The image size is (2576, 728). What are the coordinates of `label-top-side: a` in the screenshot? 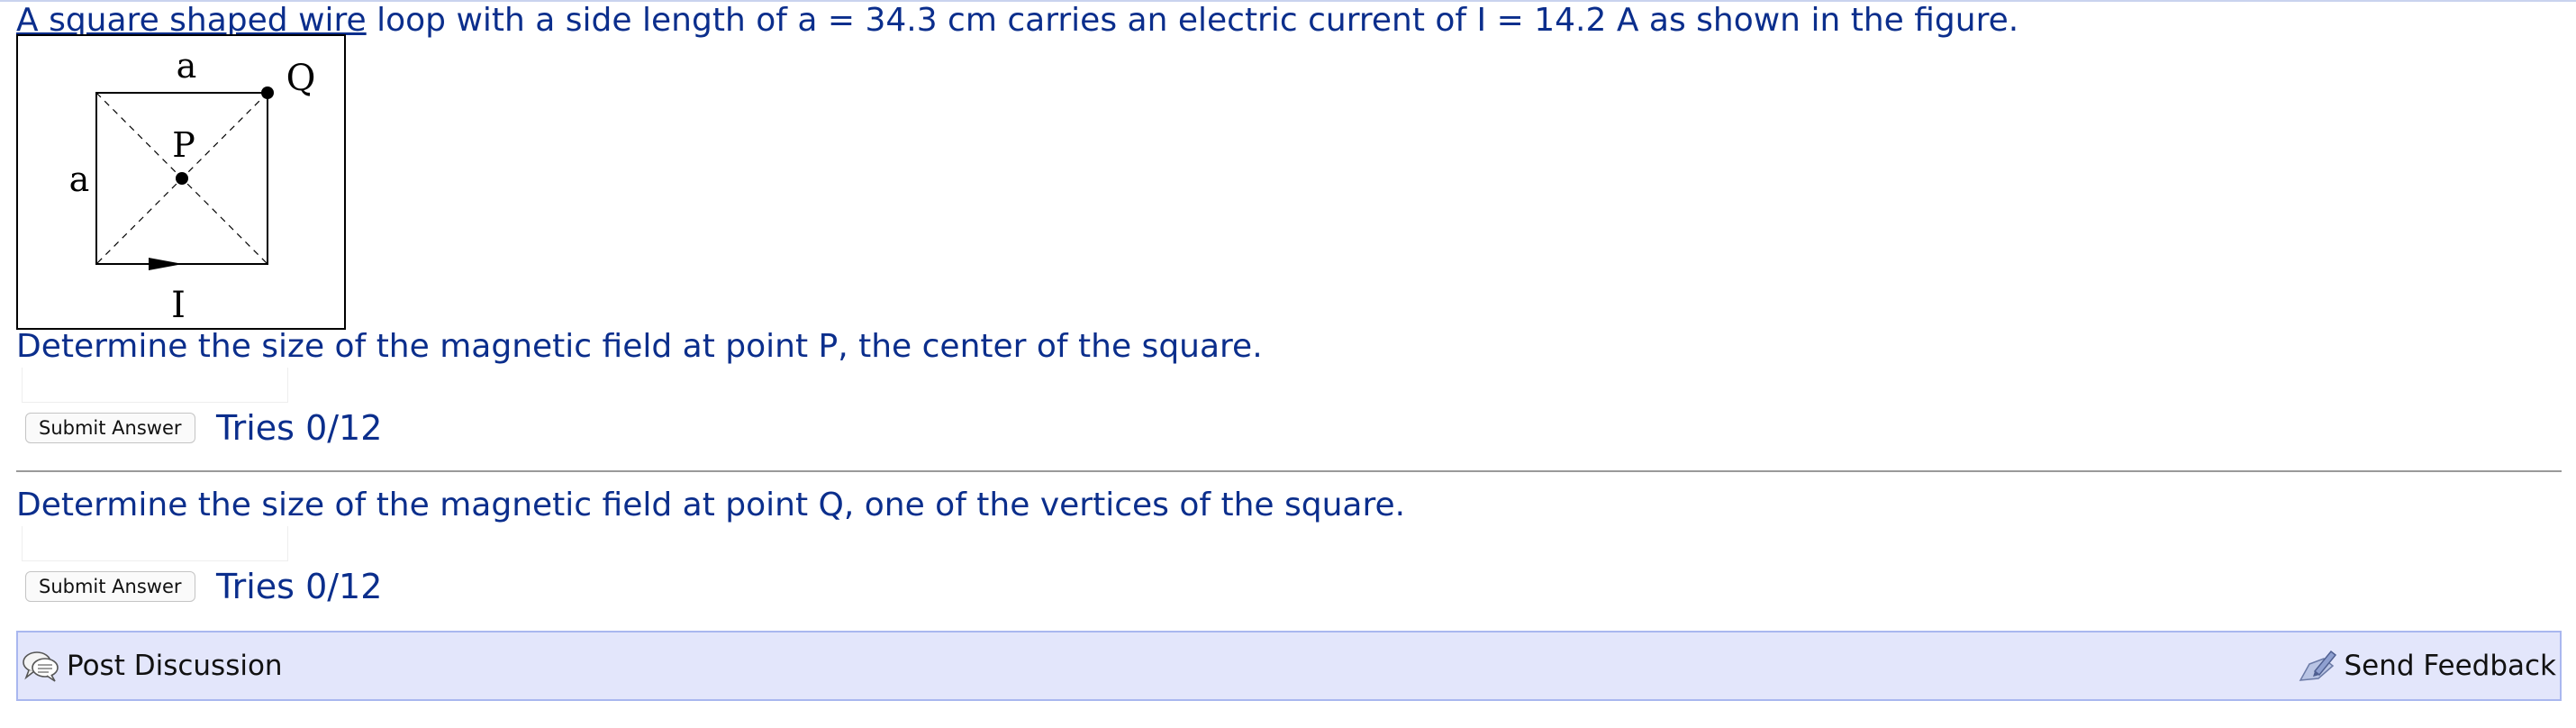 It's located at (187, 66).